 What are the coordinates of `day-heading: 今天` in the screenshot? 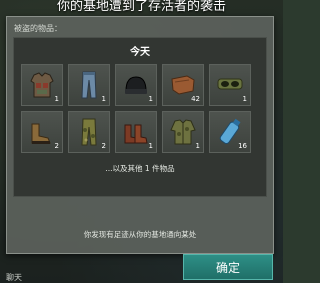 It's located at (140, 52).